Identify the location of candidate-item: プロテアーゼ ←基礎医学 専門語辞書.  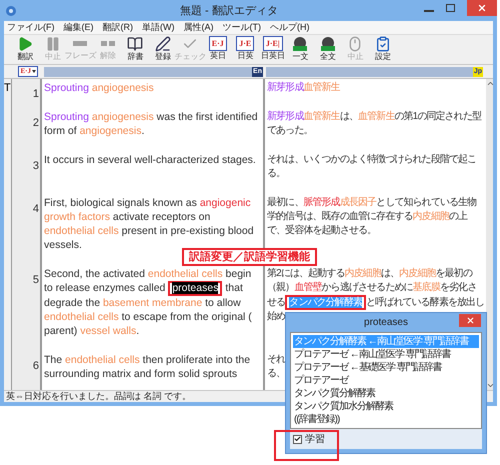
(386, 367).